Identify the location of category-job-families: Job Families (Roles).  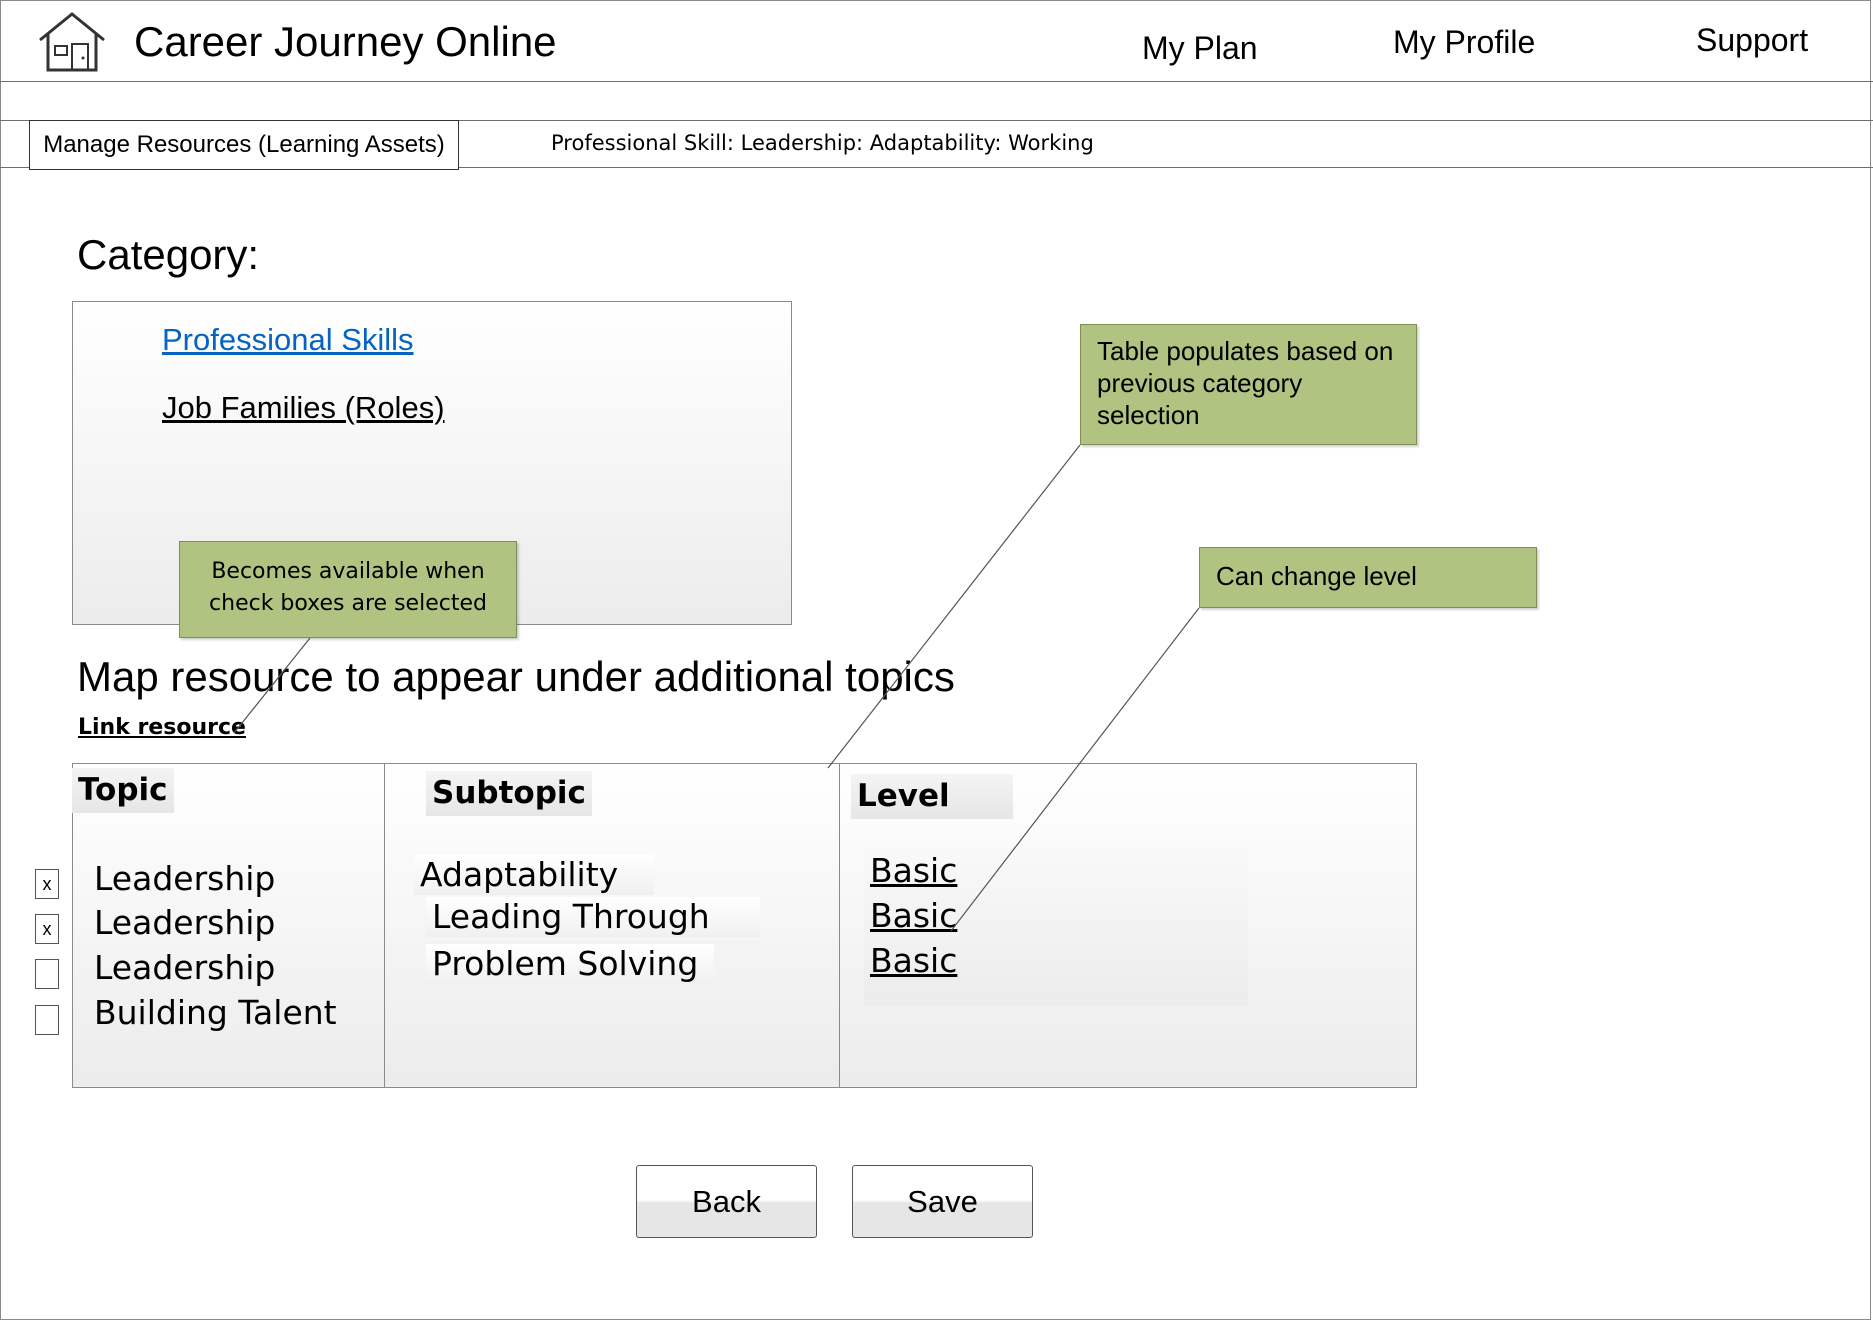
(303, 408).